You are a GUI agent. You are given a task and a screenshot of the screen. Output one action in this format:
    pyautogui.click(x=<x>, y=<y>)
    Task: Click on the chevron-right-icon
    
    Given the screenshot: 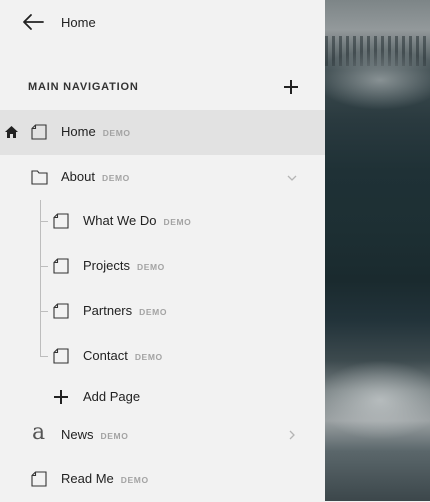 What is the action you would take?
    pyautogui.click(x=292, y=435)
    